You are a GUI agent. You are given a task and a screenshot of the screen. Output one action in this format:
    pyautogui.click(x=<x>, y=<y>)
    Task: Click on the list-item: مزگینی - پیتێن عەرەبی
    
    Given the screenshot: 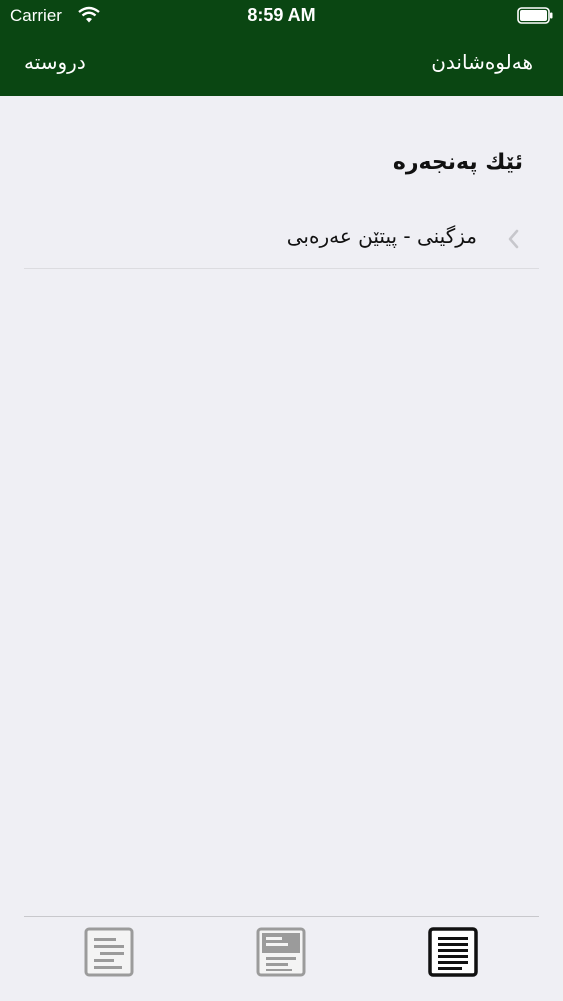 What is the action you would take?
    pyautogui.click(x=281, y=239)
    